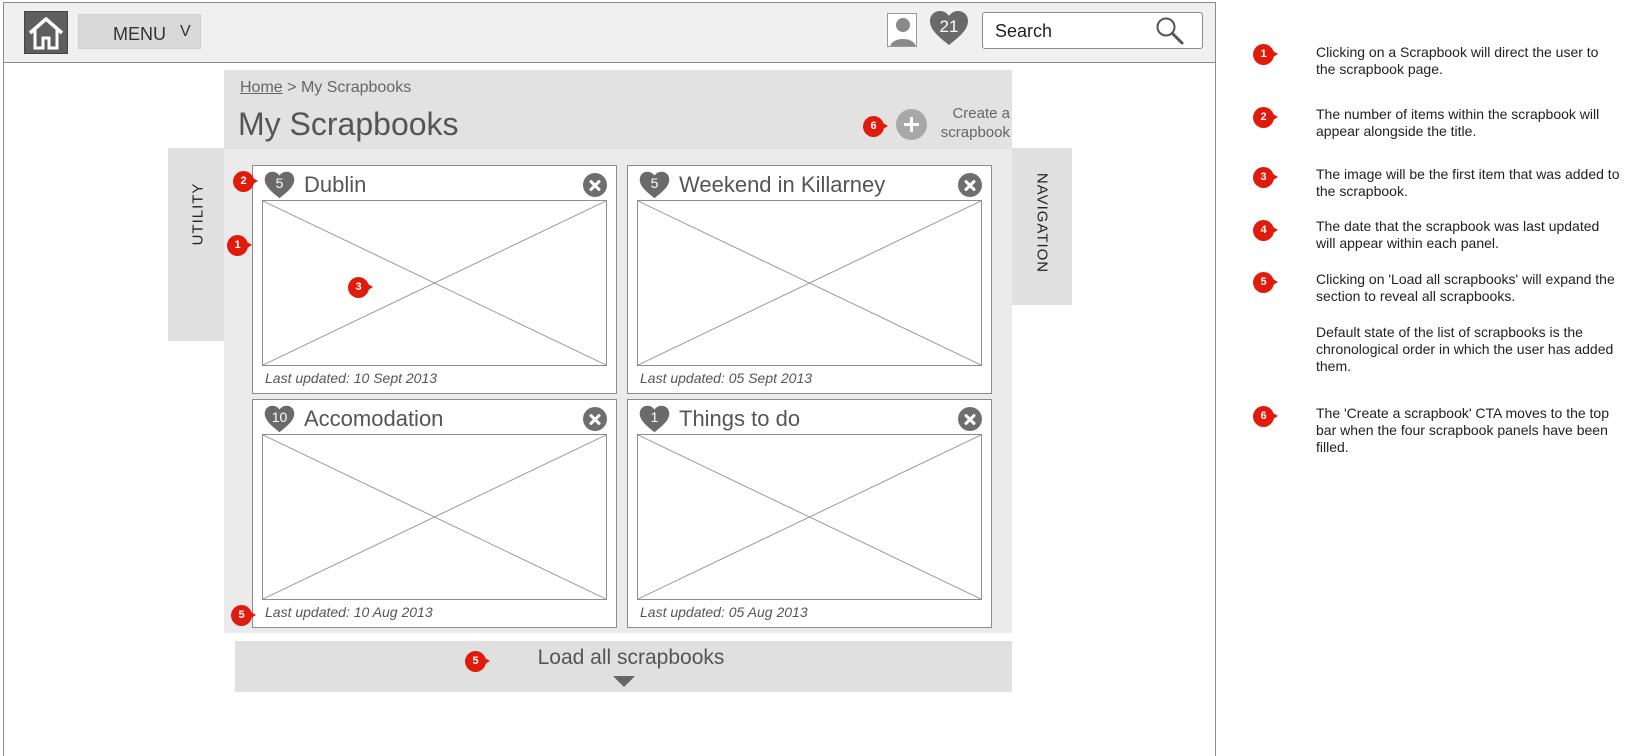 The height and width of the screenshot is (756, 1631). I want to click on utility-tab: UTILITY, so click(198, 244).